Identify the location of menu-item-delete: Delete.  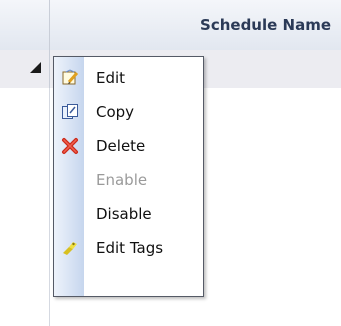
(128, 146).